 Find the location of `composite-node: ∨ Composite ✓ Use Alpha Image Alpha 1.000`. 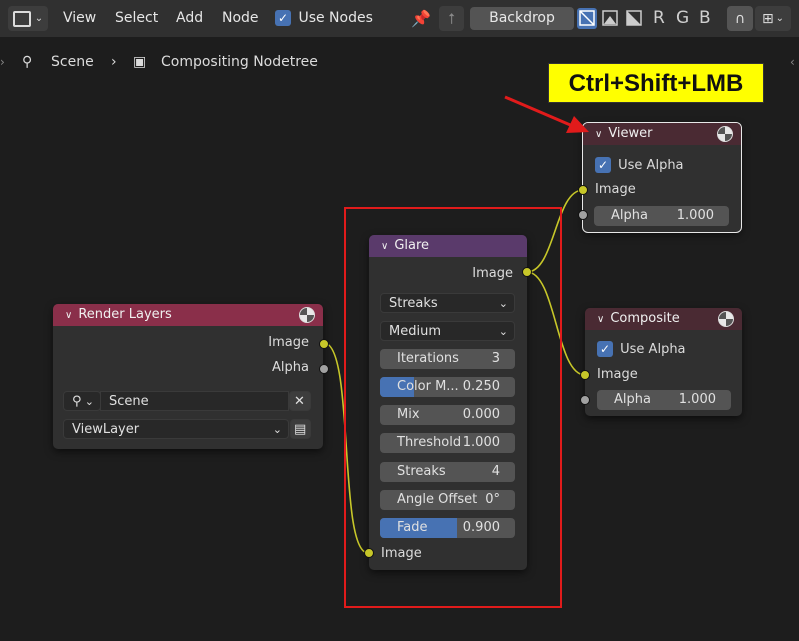

composite-node: ∨ Composite ✓ Use Alpha Image Alpha 1.000 is located at coordinates (663, 362).